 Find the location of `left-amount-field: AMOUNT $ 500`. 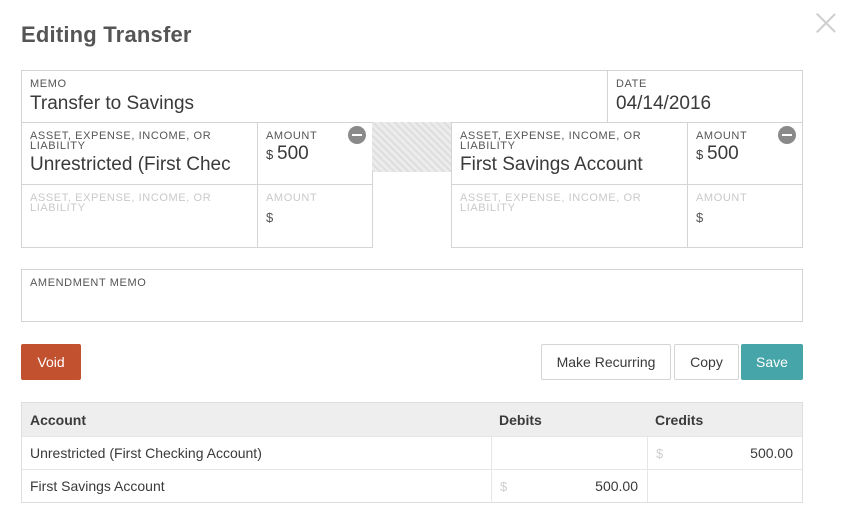

left-amount-field: AMOUNT $ 500 is located at coordinates (315, 153).